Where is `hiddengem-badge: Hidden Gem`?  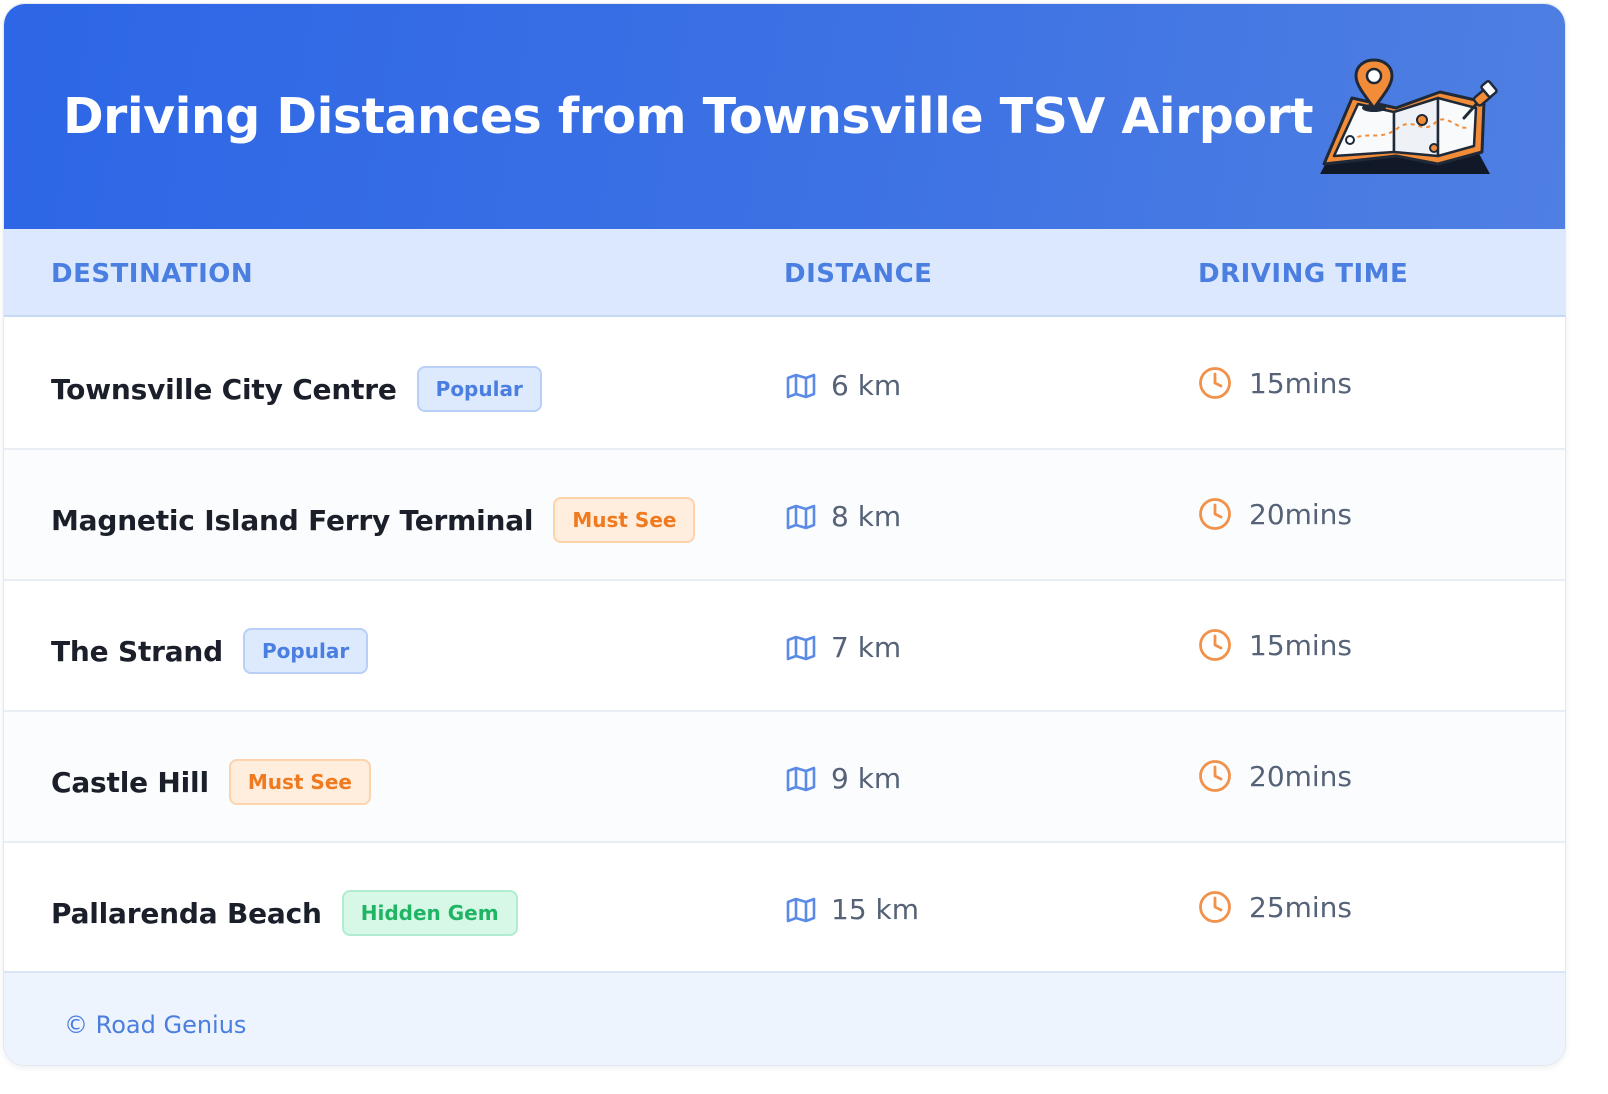 hiddengem-badge: Hidden Gem is located at coordinates (429, 913).